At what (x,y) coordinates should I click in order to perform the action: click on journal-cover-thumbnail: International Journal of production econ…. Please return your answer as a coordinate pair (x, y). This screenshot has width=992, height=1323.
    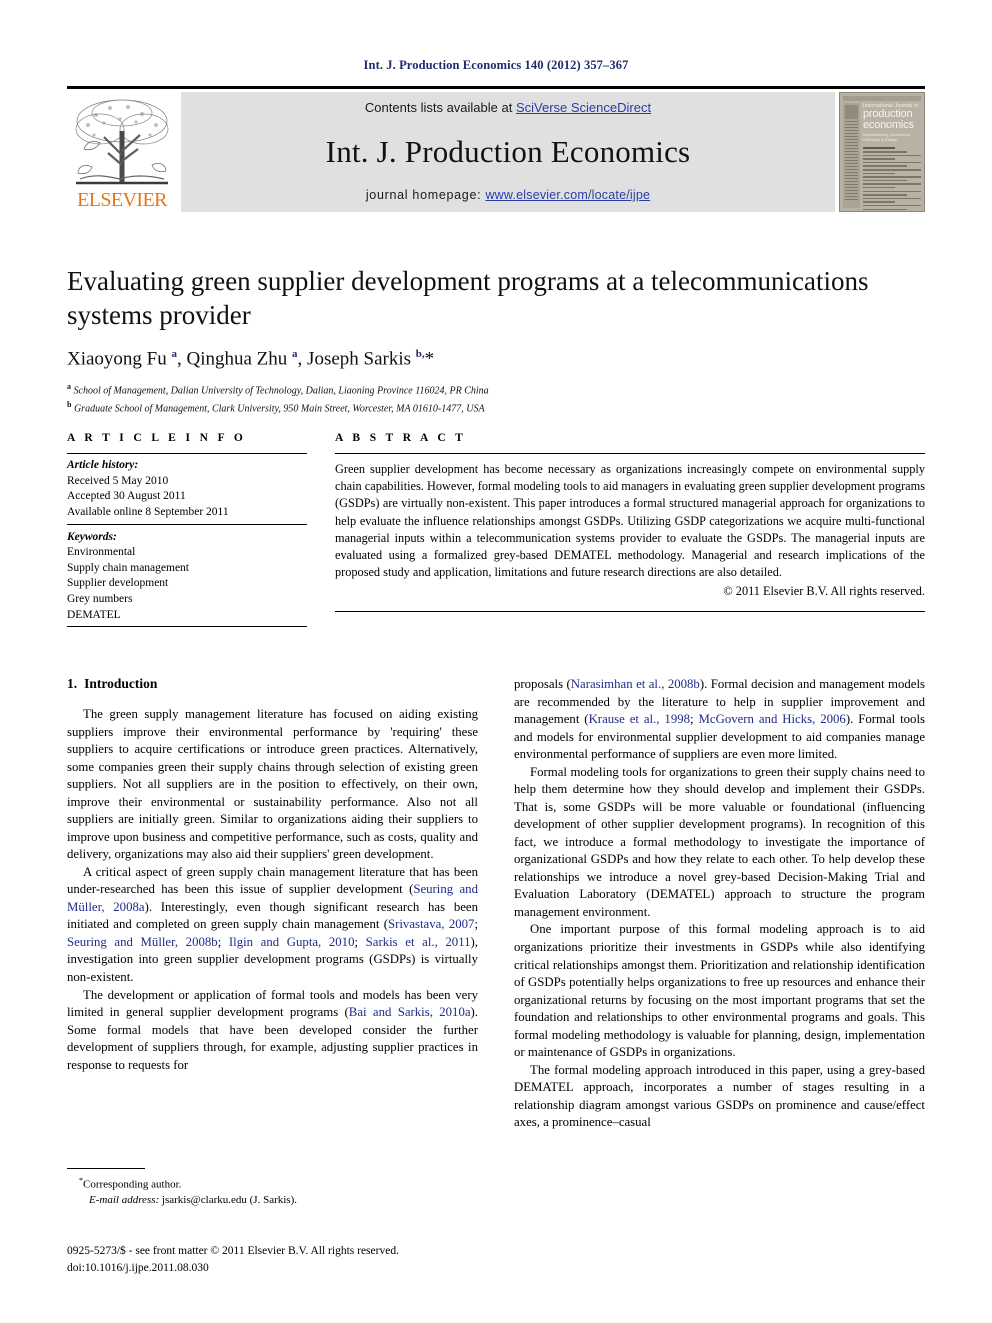
    Looking at the image, I should click on (882, 152).